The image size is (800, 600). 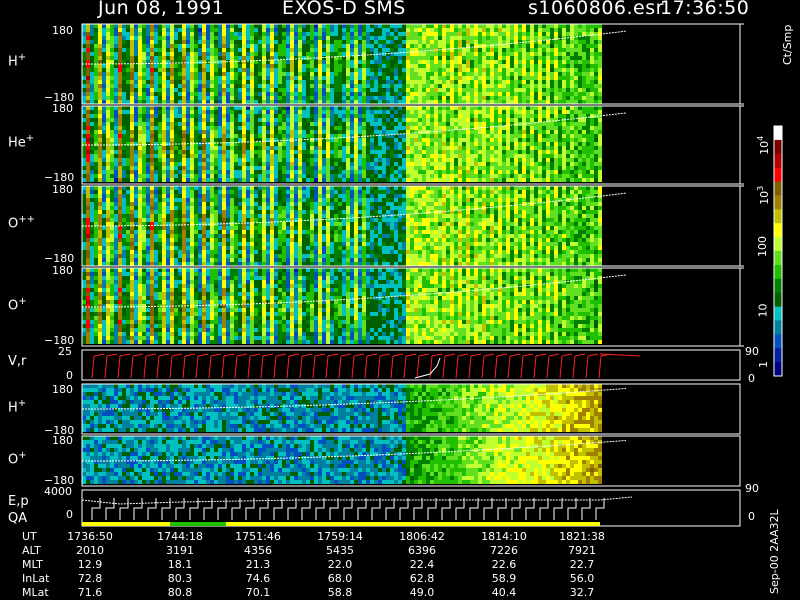 I want to click on vr-label: V,r, so click(x=17, y=361).